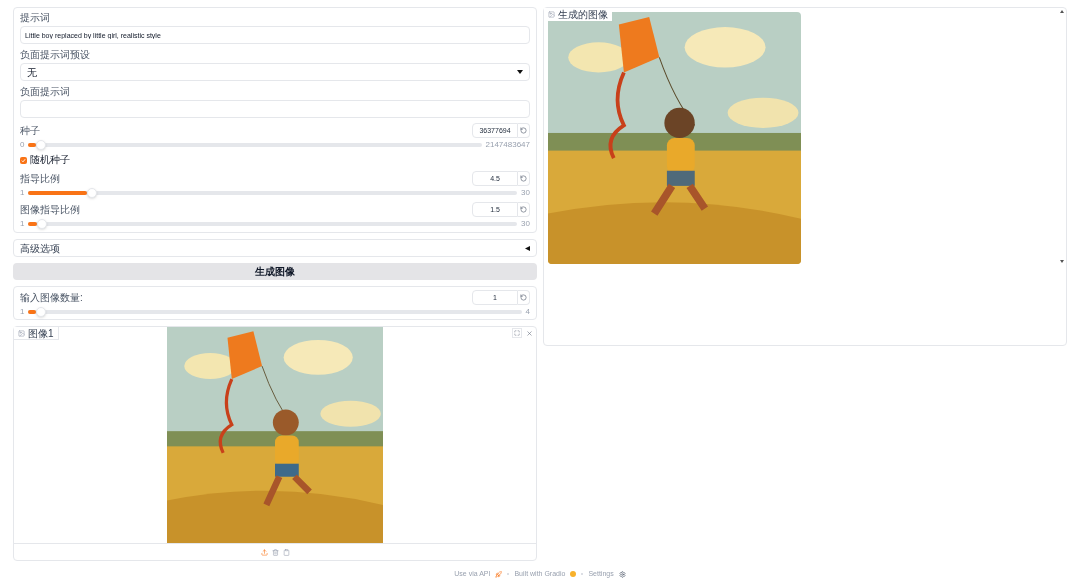 The image size is (1080, 583). I want to click on checkbox, so click(23, 160).